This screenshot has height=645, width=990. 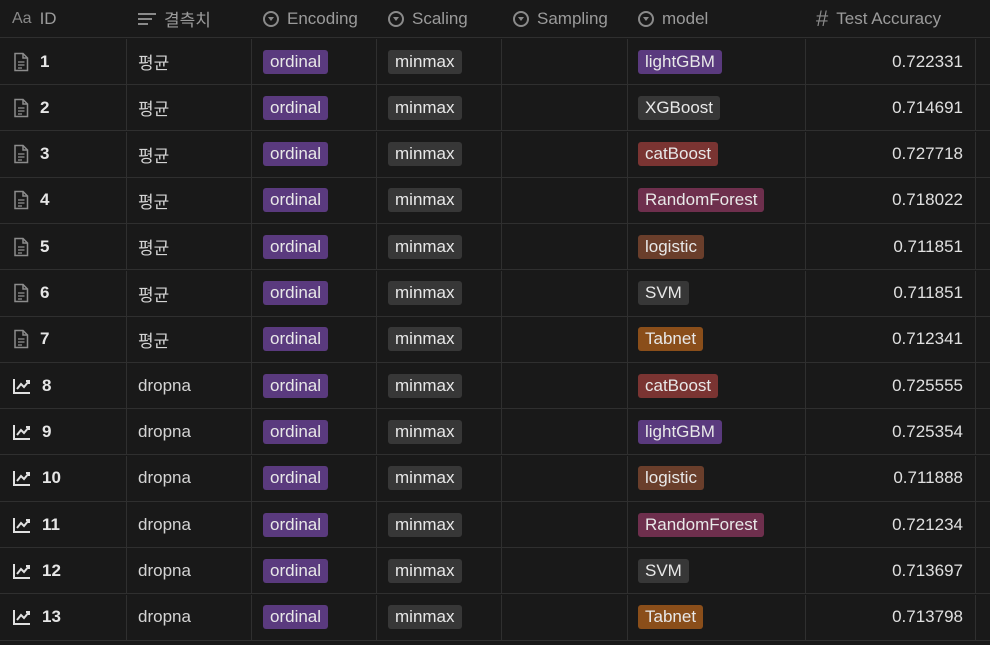 What do you see at coordinates (891, 339) in the screenshot?
I see `cell-accuracy: 0.712341` at bounding box center [891, 339].